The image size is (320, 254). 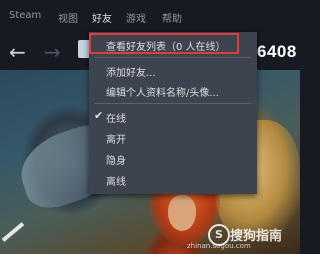 What do you see at coordinates (277, 51) in the screenshot?
I see `page-title: 6408` at bounding box center [277, 51].